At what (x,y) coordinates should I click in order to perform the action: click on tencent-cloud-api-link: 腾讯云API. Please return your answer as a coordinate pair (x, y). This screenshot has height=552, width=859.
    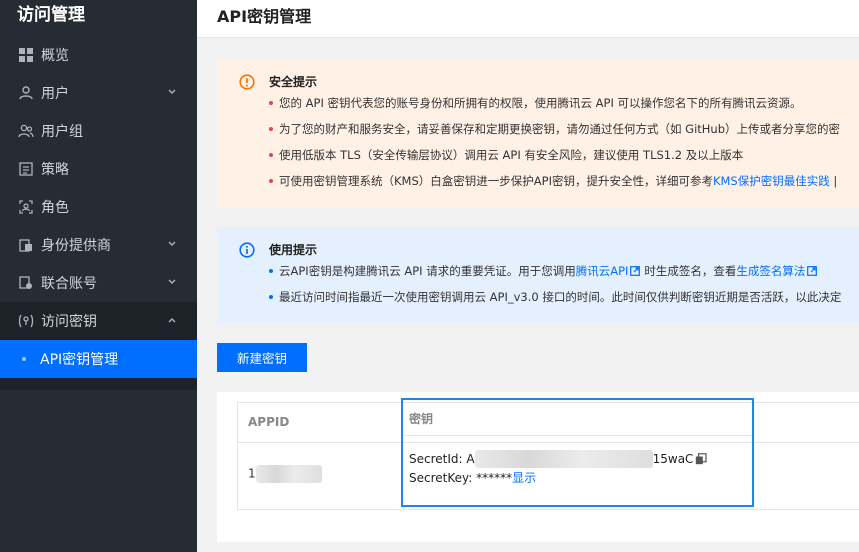
    Looking at the image, I should click on (602, 271).